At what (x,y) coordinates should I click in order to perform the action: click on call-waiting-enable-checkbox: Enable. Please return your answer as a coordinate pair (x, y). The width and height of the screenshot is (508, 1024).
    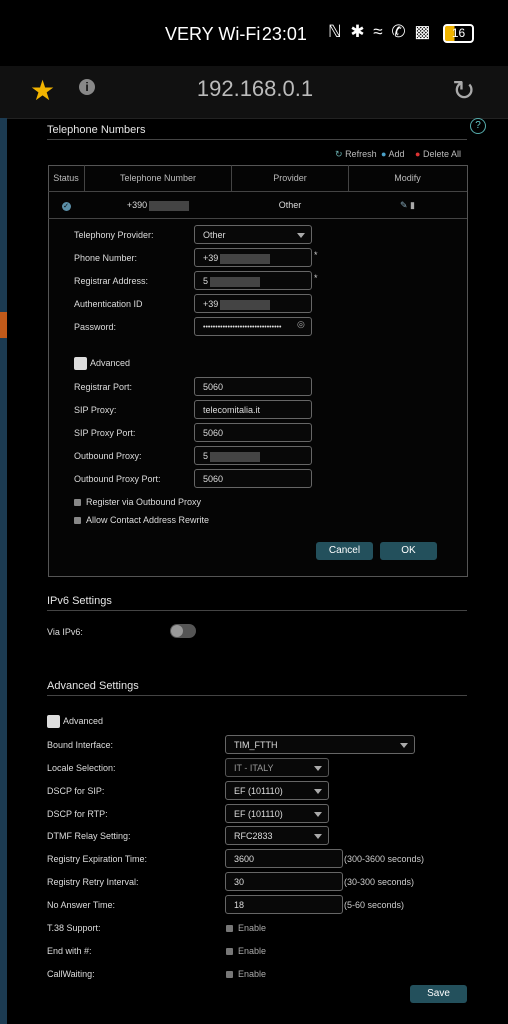
    Looking at the image, I should click on (246, 974).